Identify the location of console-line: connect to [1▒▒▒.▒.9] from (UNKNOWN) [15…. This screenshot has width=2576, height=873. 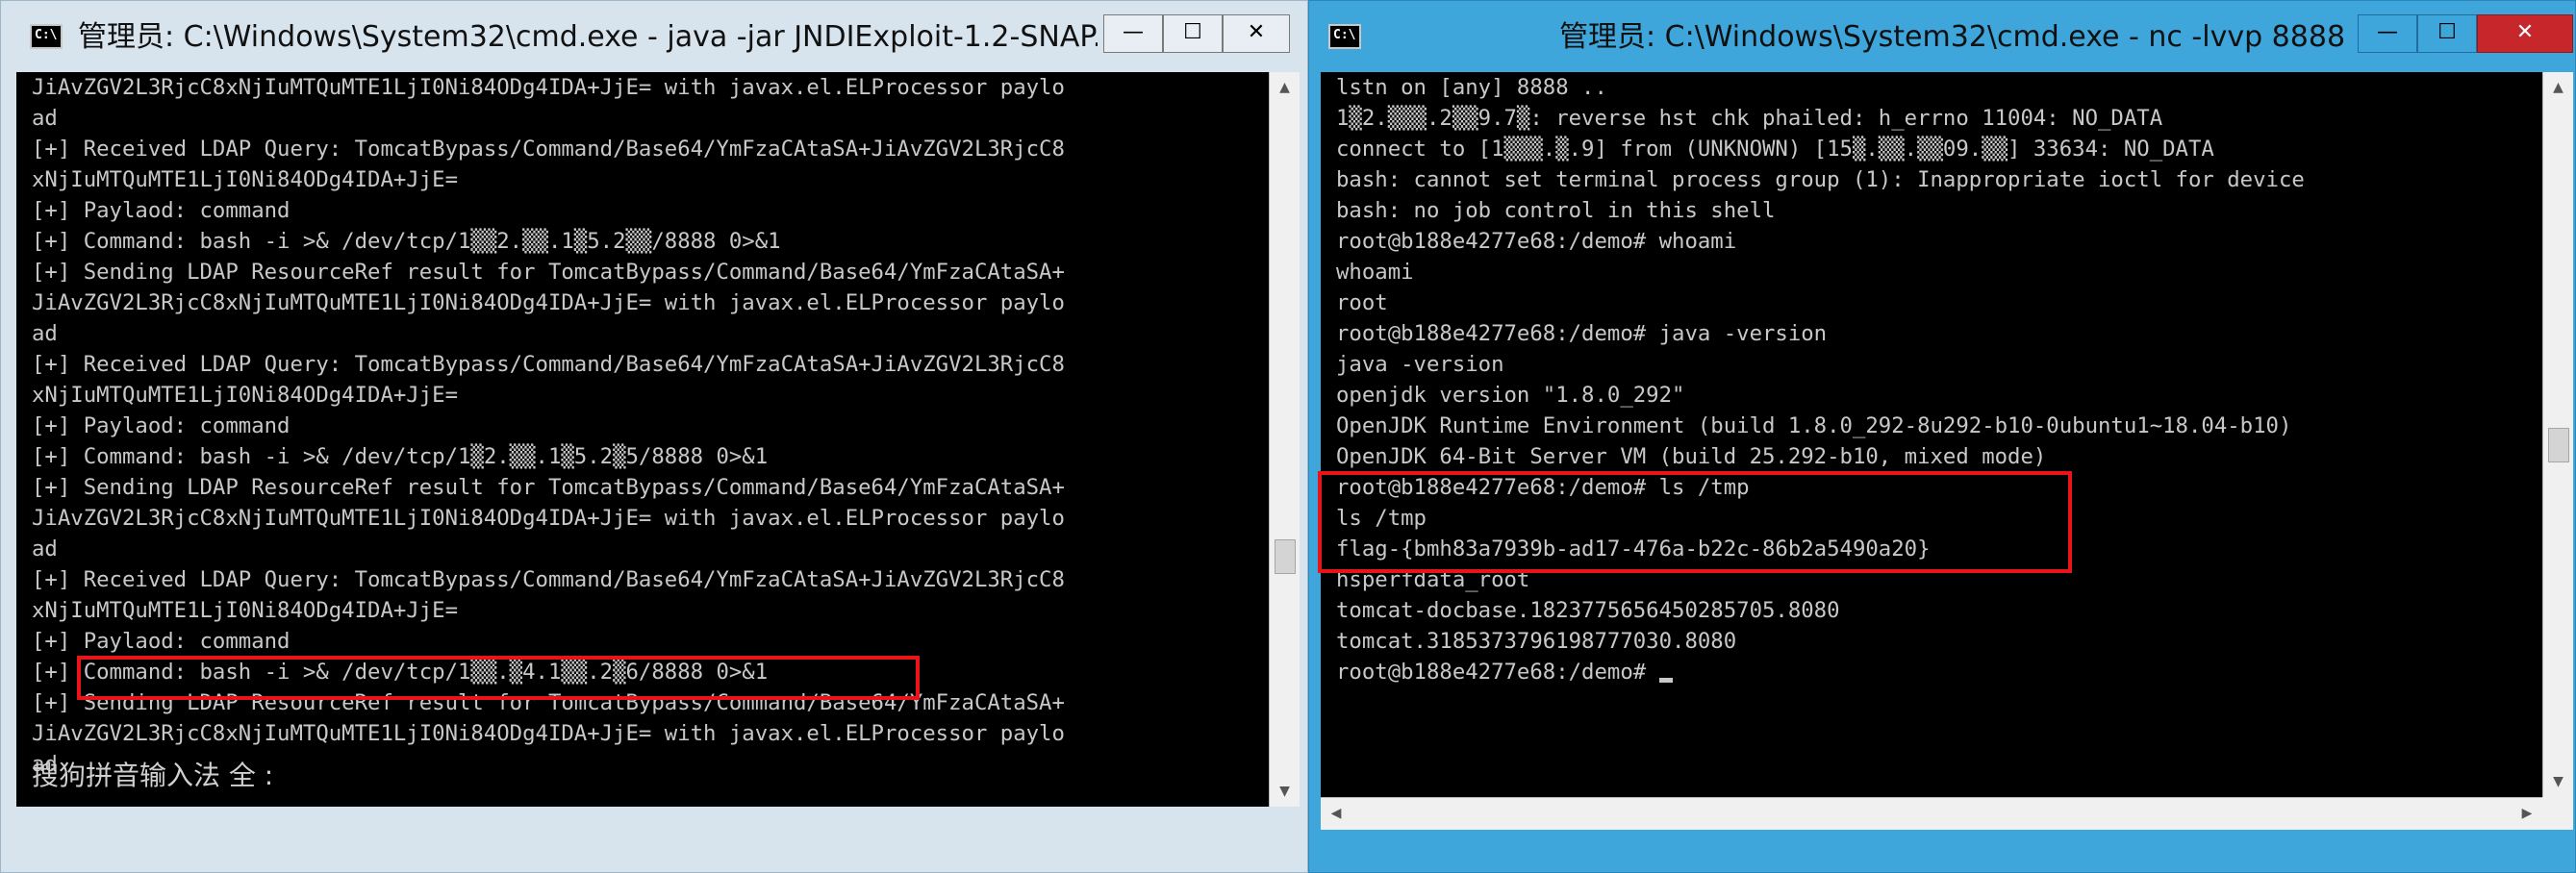
(1775, 150).